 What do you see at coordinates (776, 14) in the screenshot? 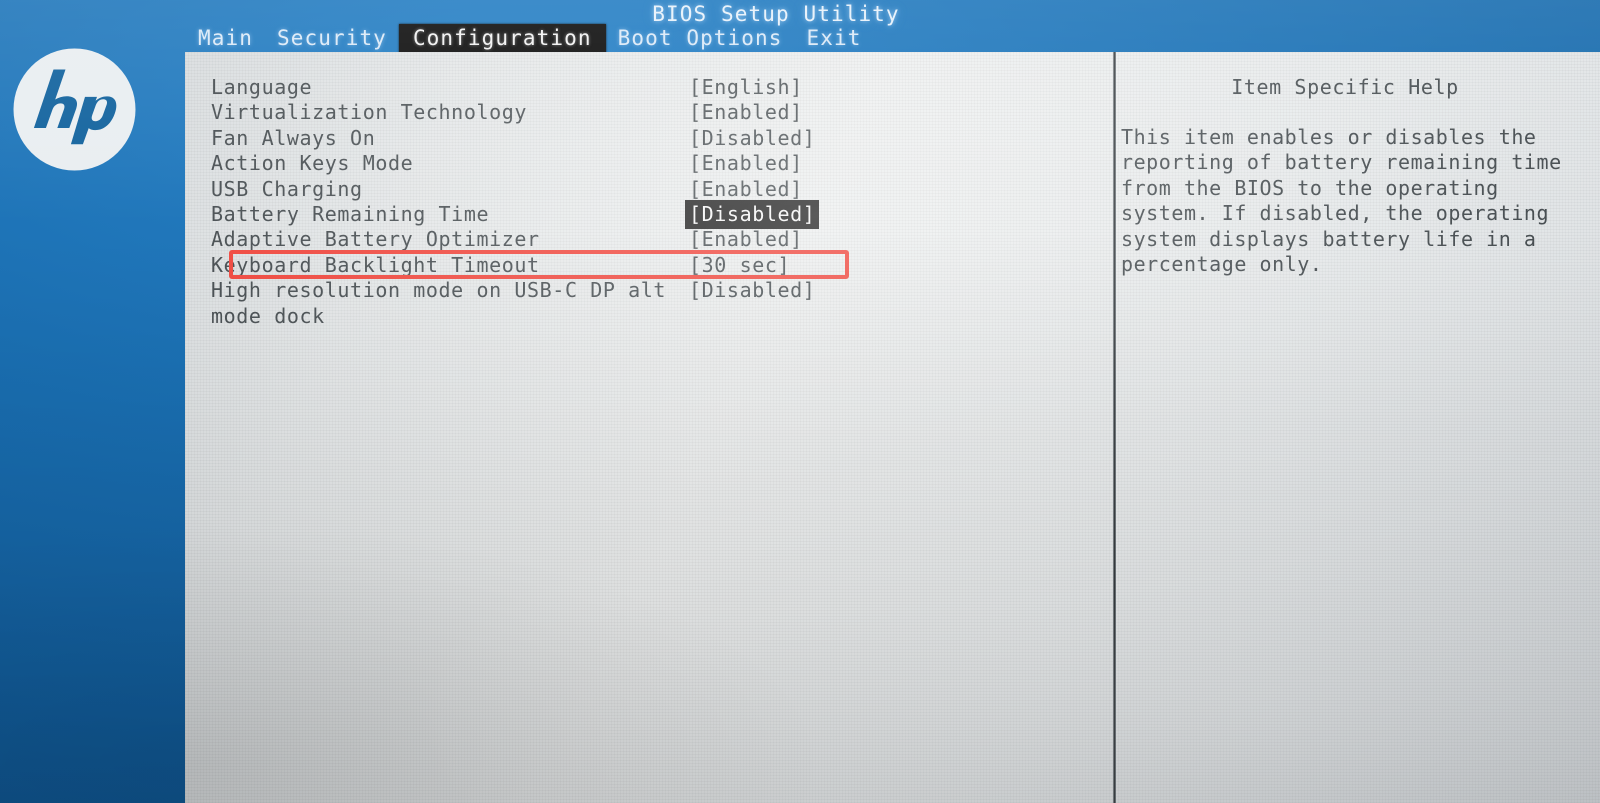
I see `page-title: BIOS Setup Utility` at bounding box center [776, 14].